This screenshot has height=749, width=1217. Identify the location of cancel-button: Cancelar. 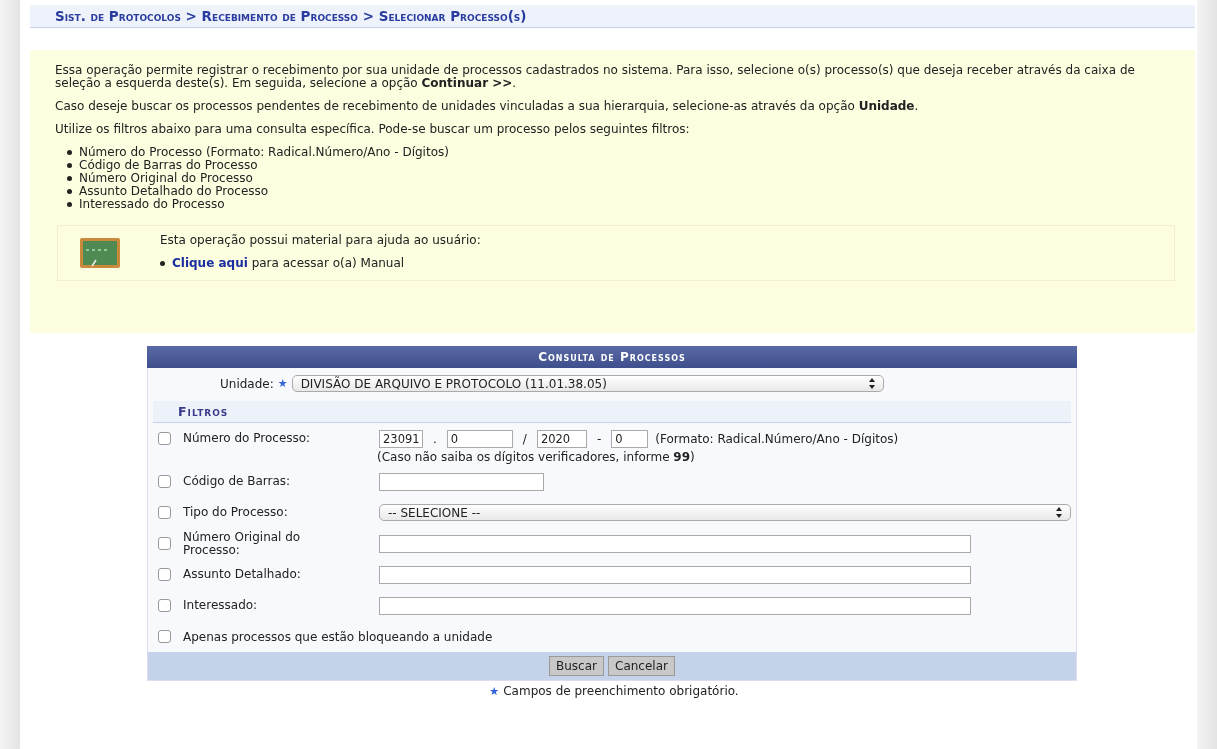
(641, 666).